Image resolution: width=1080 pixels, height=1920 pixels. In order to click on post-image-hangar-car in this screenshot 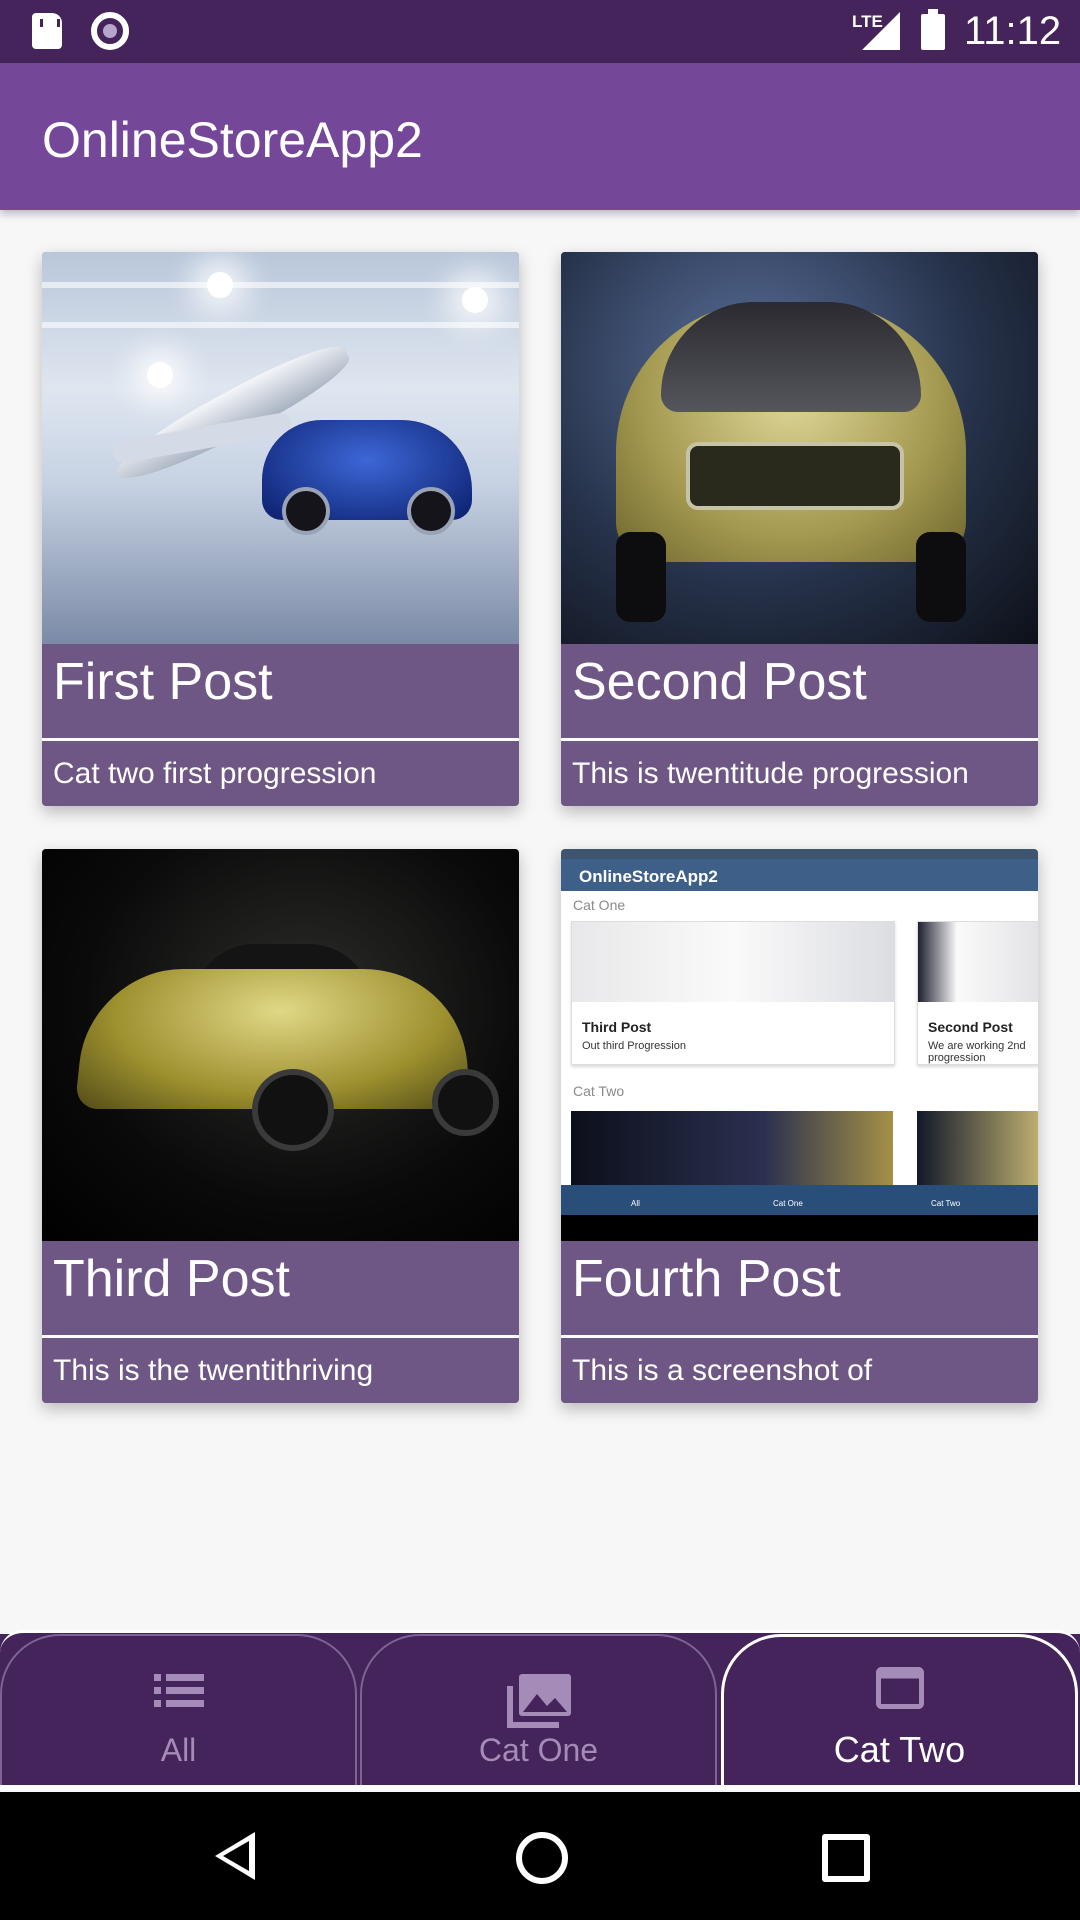, I will do `click(280, 448)`.